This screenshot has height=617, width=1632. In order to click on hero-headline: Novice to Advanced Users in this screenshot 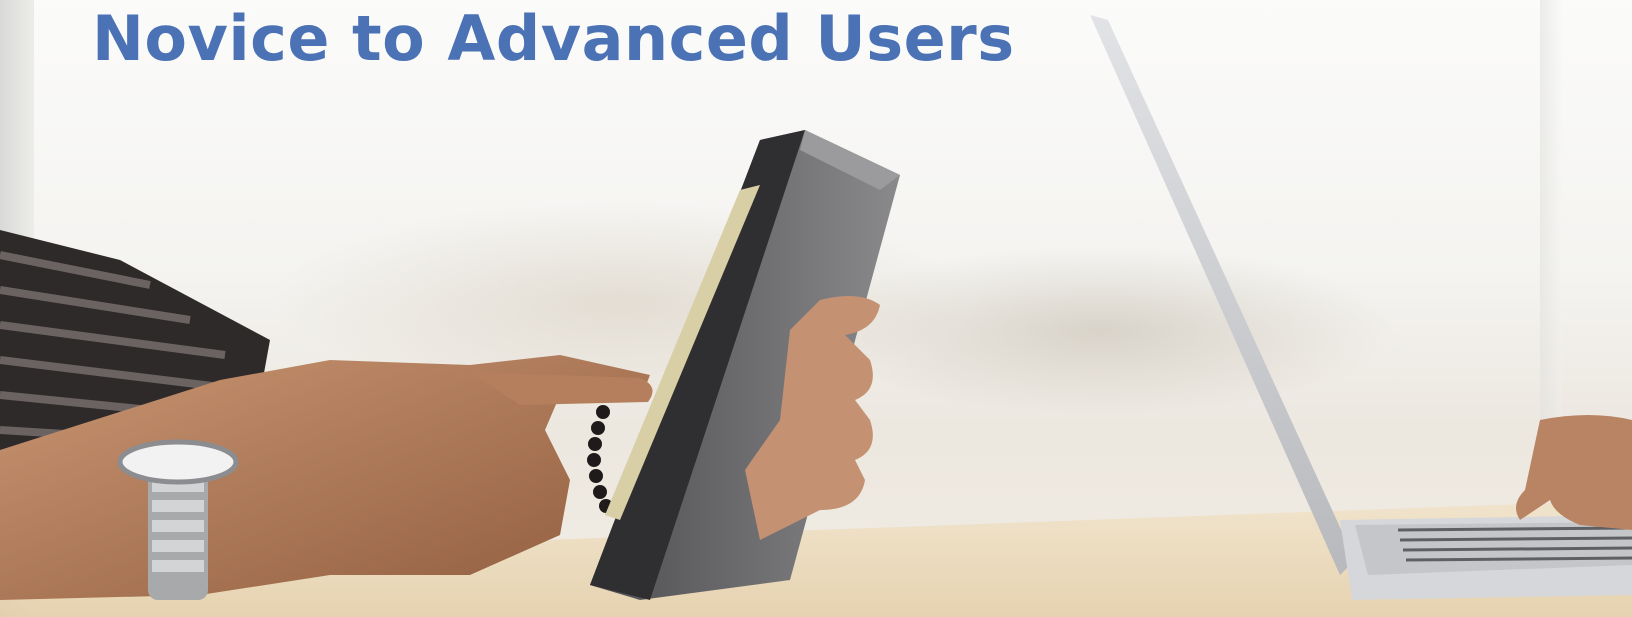, I will do `click(553, 38)`.